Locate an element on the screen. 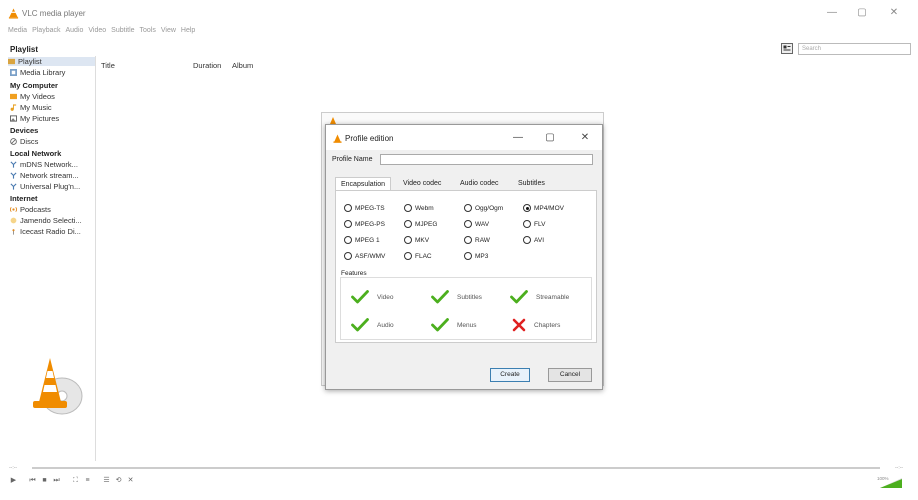  playlist-view-icon is located at coordinates (787, 48).